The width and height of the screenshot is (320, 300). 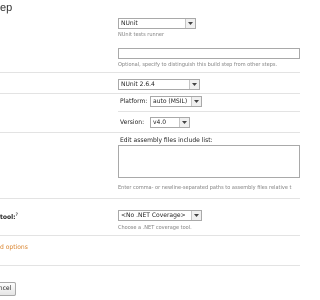 What do you see at coordinates (141, 35) in the screenshot?
I see `runner-hint: NUnit tests runner` at bounding box center [141, 35].